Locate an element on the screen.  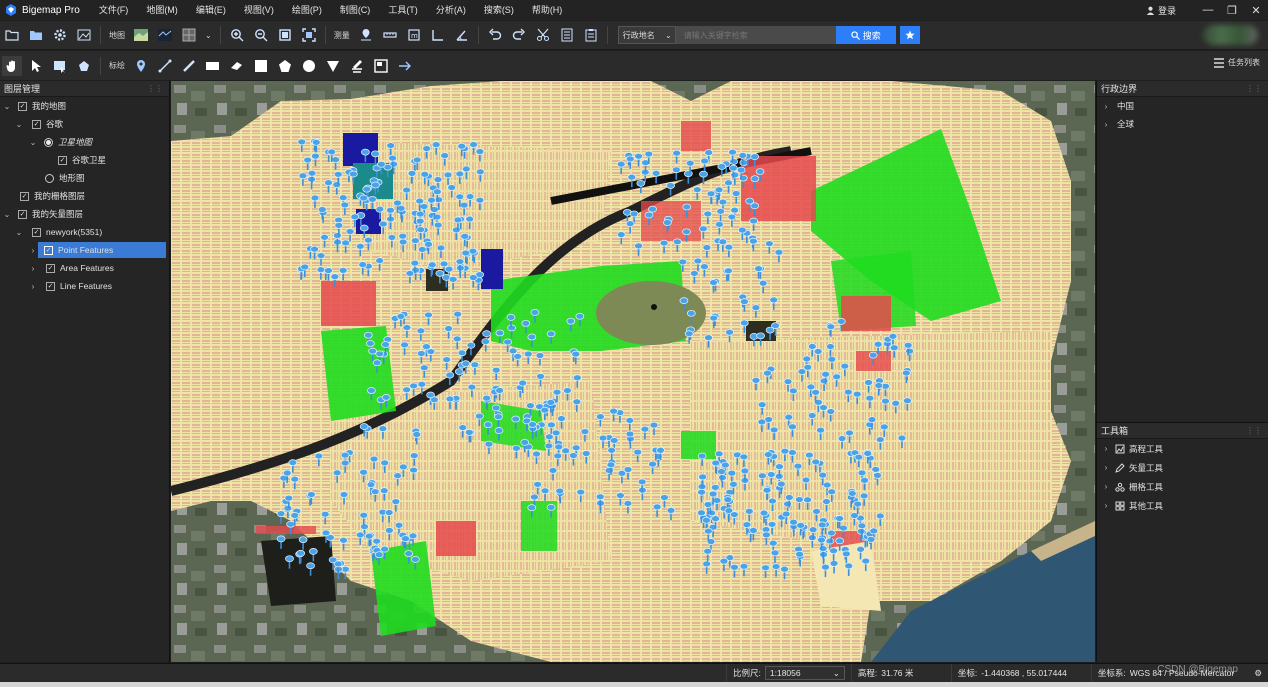
menu-map: 地图(M) is located at coordinates (162, 10).